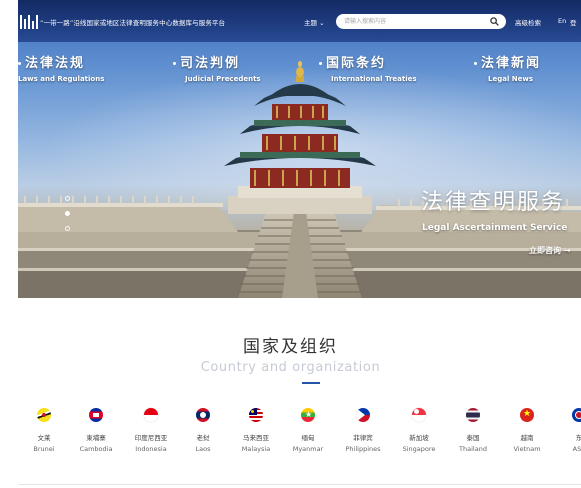 The width and height of the screenshot is (581, 488). I want to click on country-name-cn: 印度尼西亚, so click(151, 438).